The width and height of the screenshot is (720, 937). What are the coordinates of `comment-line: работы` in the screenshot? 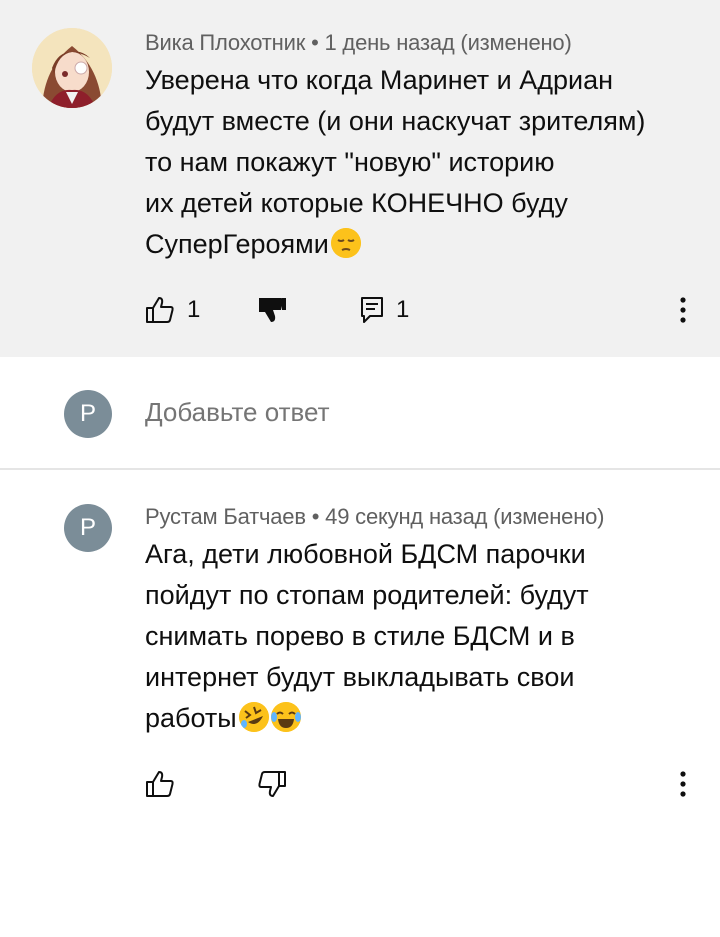 It's located at (191, 718).